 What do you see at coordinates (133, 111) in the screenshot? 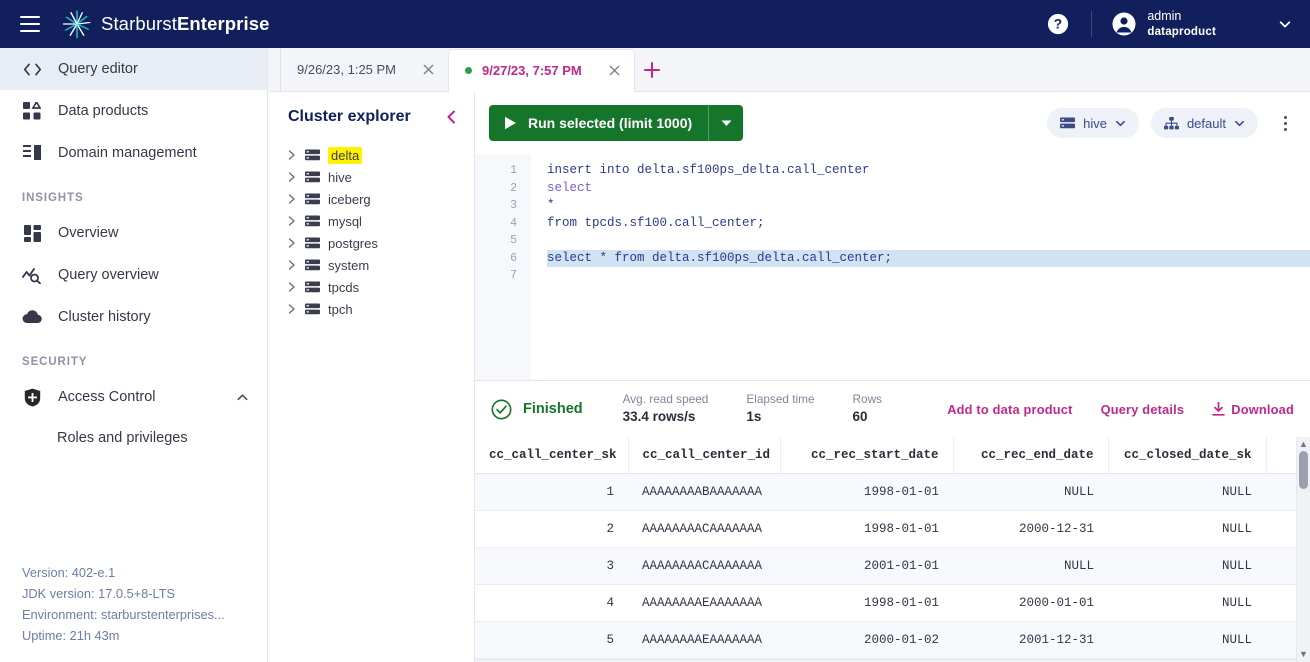
I see `sidebar-item-data-products: Data products` at bounding box center [133, 111].